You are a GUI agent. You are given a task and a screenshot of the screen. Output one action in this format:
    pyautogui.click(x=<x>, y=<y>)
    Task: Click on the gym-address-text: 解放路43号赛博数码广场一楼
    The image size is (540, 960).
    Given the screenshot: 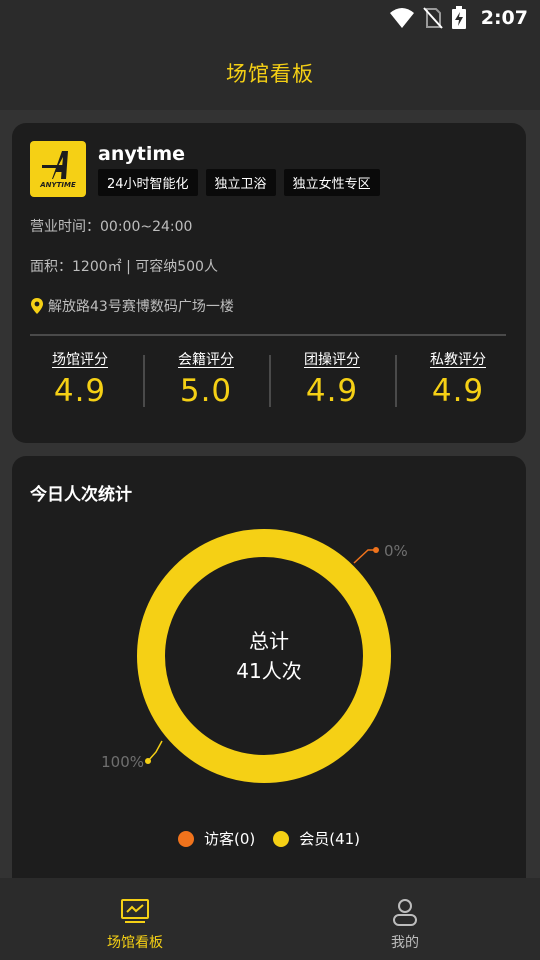 What is the action you would take?
    pyautogui.click(x=141, y=307)
    